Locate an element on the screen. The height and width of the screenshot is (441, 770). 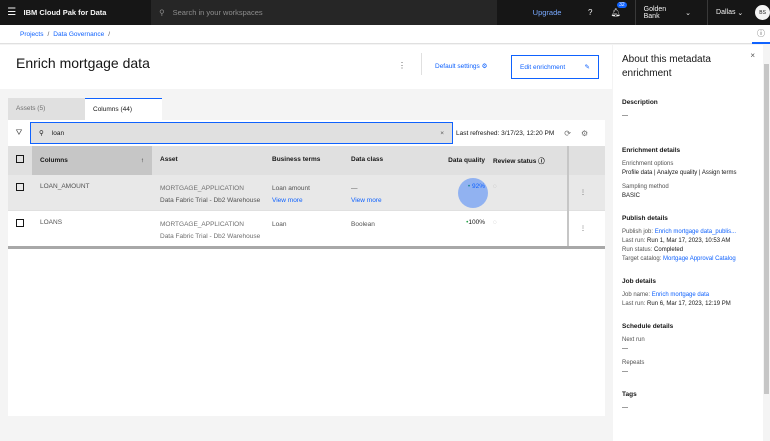
table-search-input: ⚲ loan × is located at coordinates (241, 133).